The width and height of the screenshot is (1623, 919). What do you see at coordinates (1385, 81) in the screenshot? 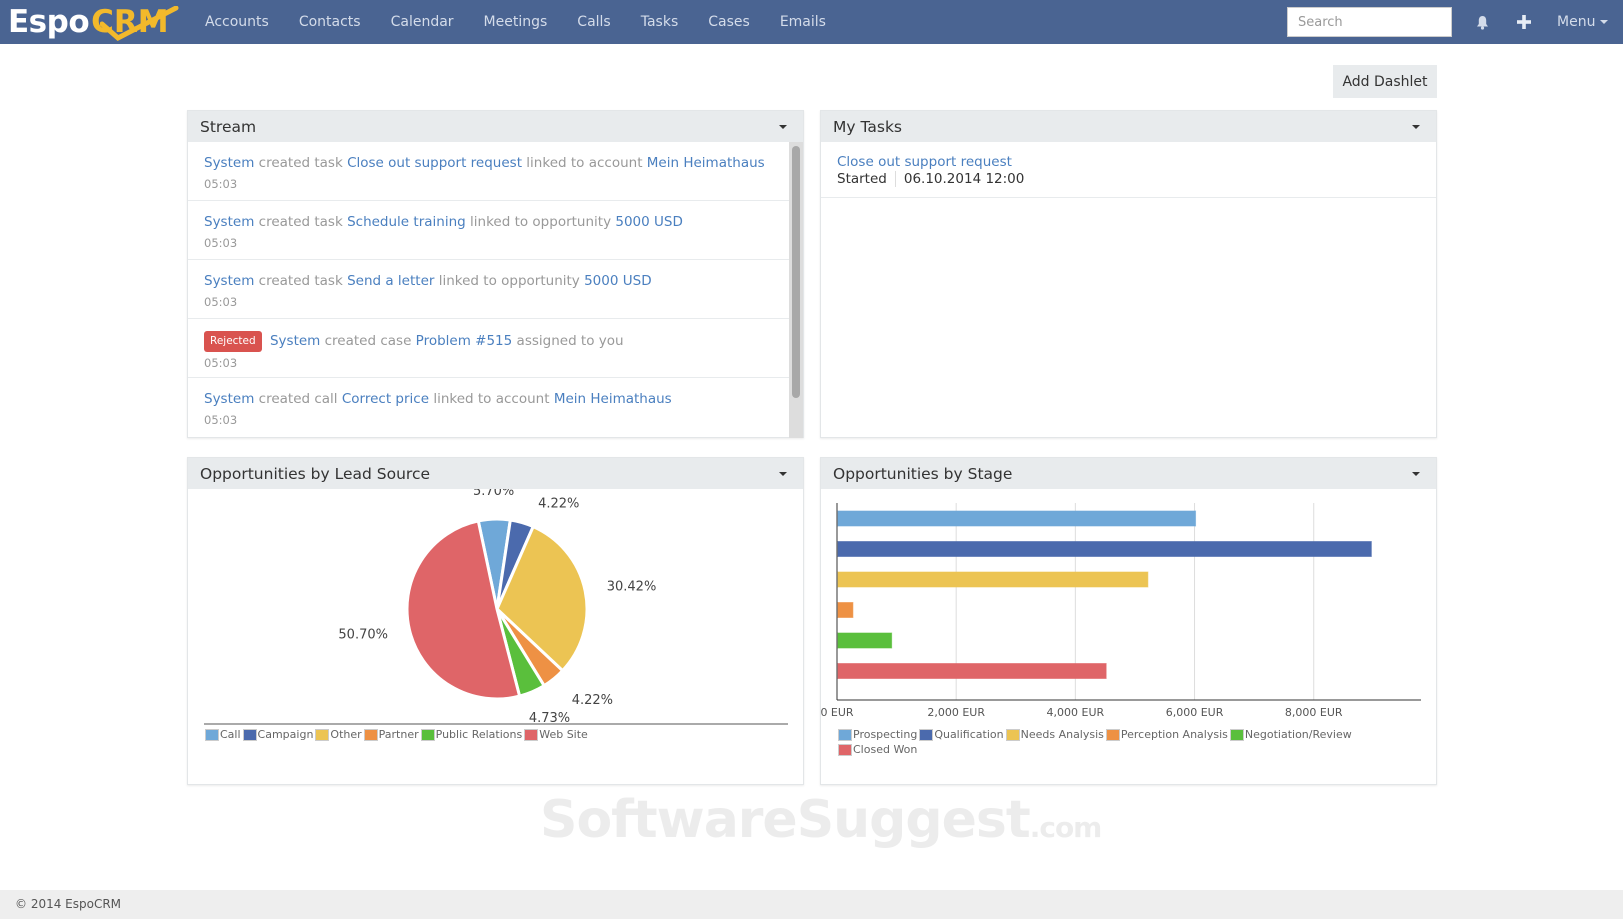
I see `add-dashlet-button: Add Dashlet` at bounding box center [1385, 81].